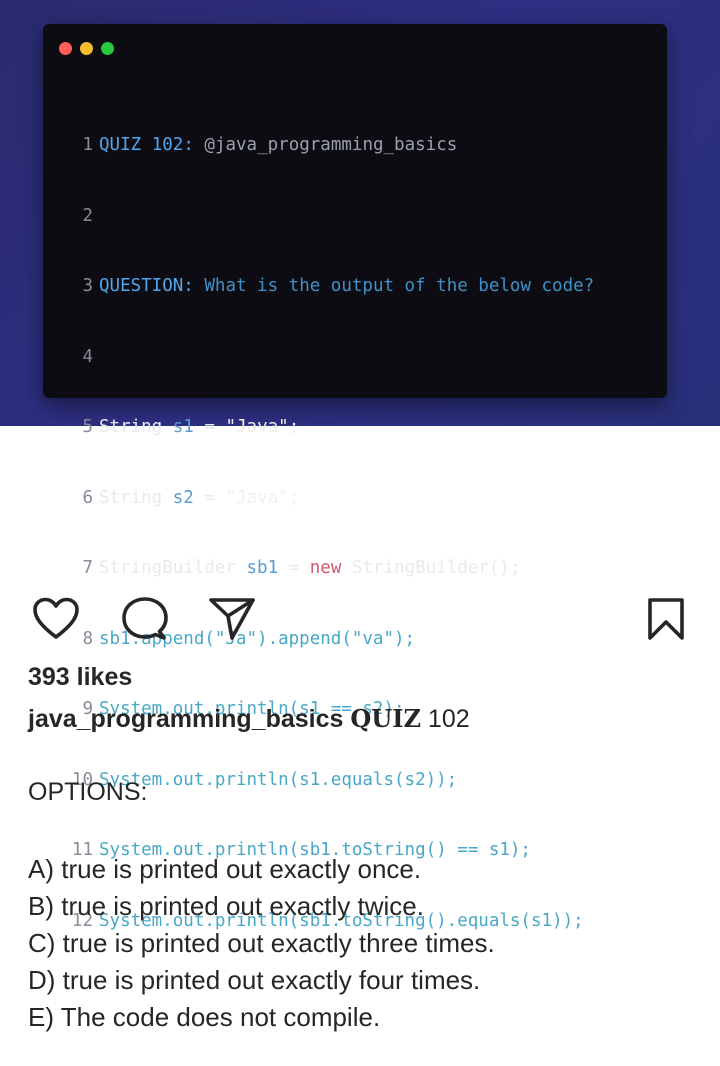 Image resolution: width=720 pixels, height=1066 pixels. What do you see at coordinates (328, 358) in the screenshot?
I see `code-line: 4` at bounding box center [328, 358].